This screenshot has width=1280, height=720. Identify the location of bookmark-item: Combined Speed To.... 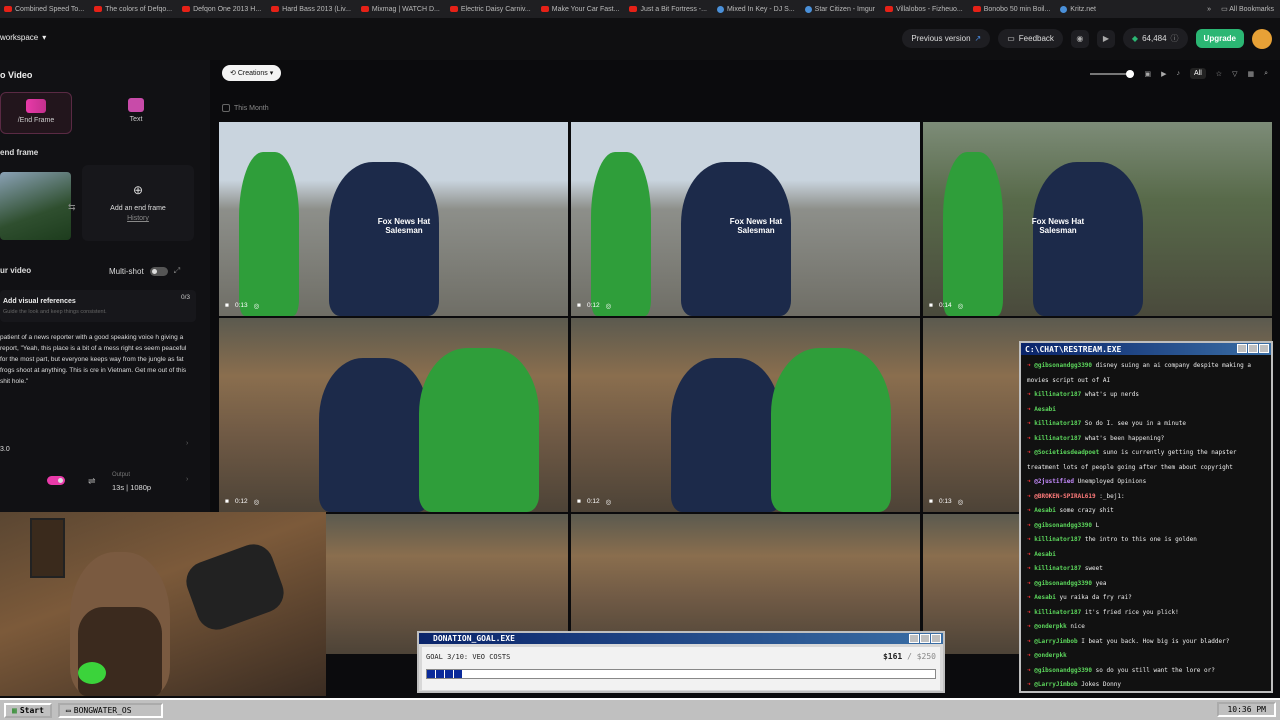
(44, 9).